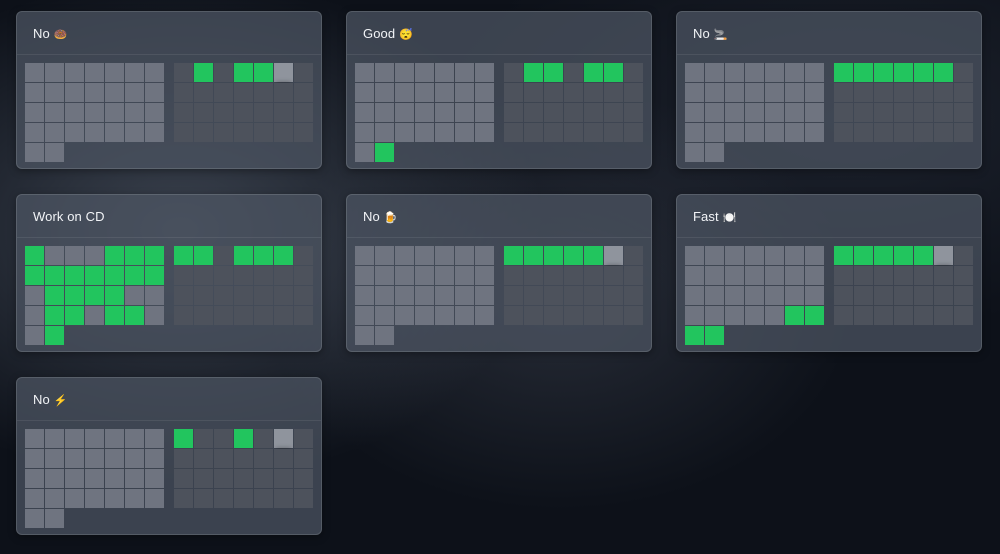 The width and height of the screenshot is (1000, 554). What do you see at coordinates (499, 273) in the screenshot?
I see `habit-card: No 🍺` at bounding box center [499, 273].